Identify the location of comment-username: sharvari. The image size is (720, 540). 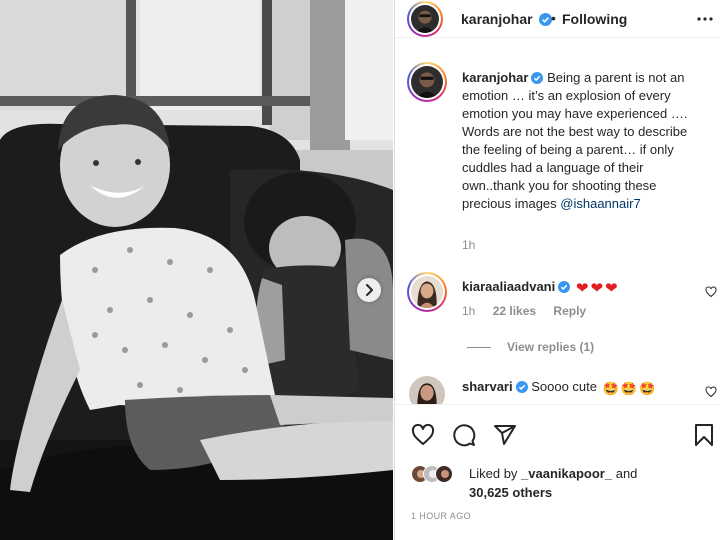
(487, 386).